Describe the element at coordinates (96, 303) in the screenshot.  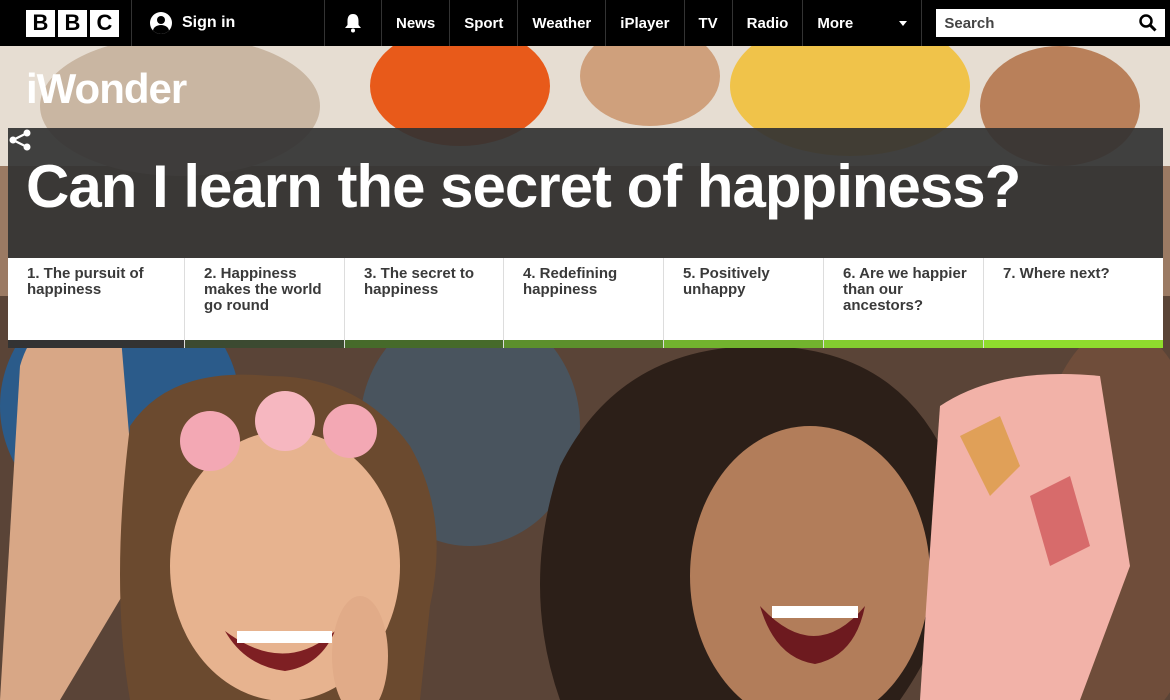
I see `chapter-1: 1. The pursuit of happiness` at that location.